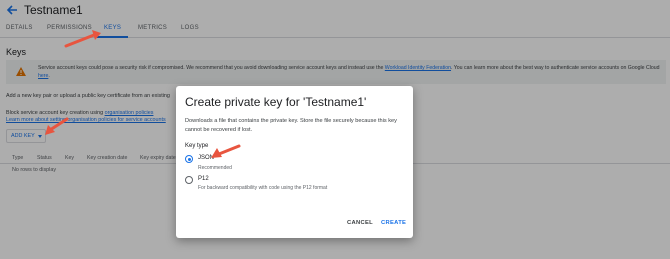 The height and width of the screenshot is (259, 670). I want to click on annotation-arrow-keys-tab, so click(82, 39).